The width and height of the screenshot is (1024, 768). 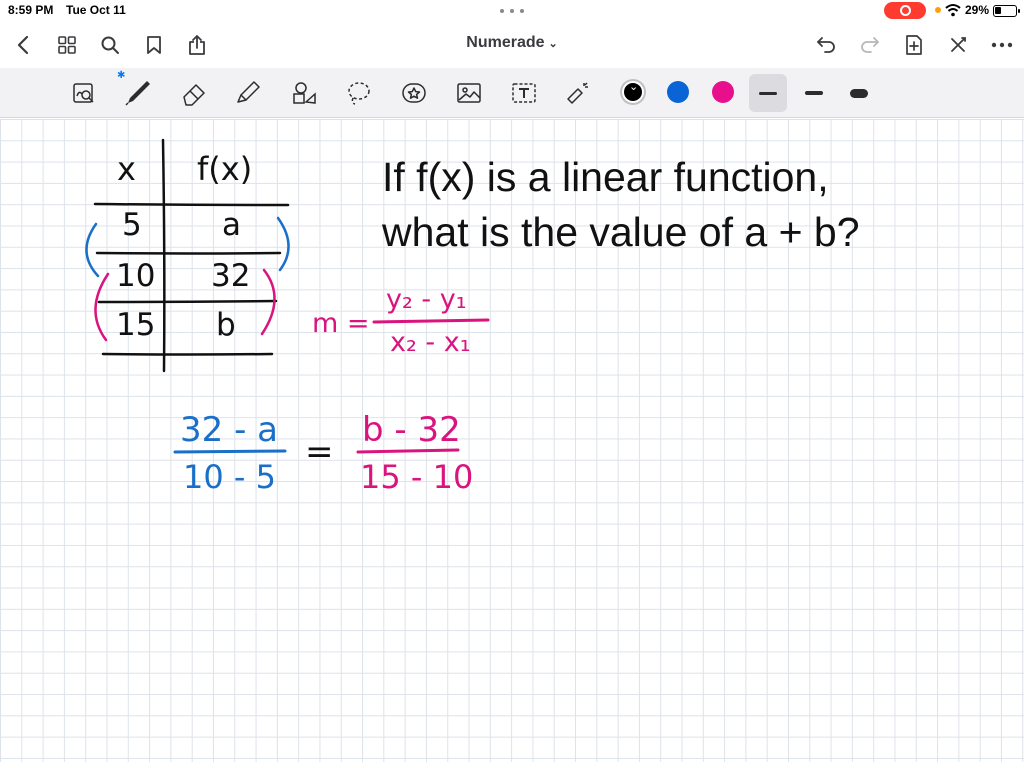 I want to click on slope-fraction-bar, so click(x=431, y=321).